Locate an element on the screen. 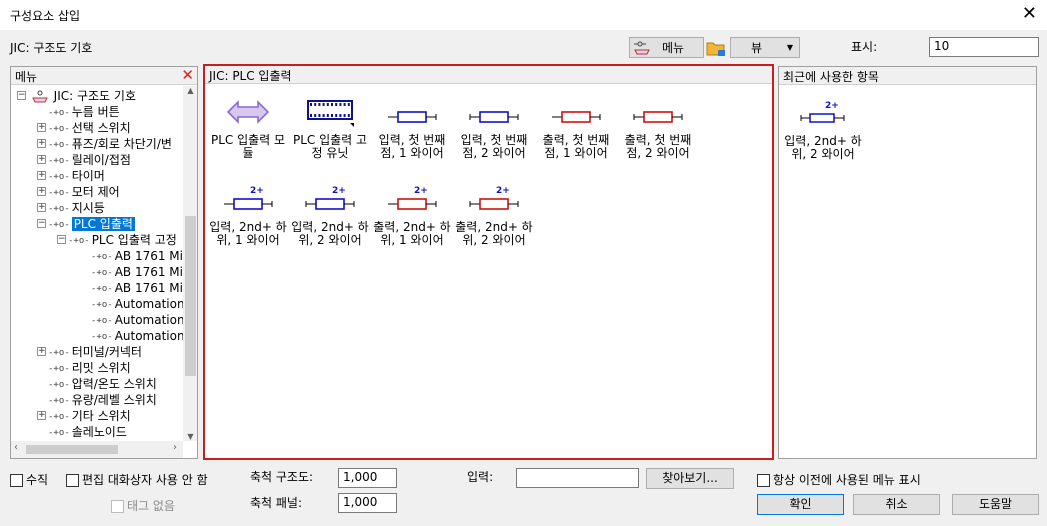  output-2nd-2wire-icon: 2+ is located at coordinates (494, 199).